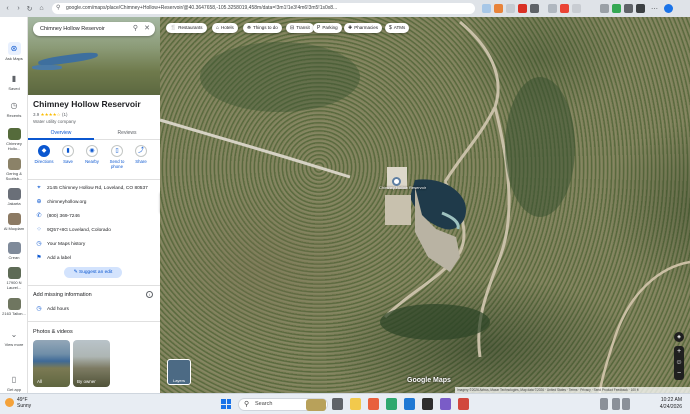  Describe the element at coordinates (95, 202) in the screenshot. I see `website-row: ⊕ chimneyhollow.org` at that location.